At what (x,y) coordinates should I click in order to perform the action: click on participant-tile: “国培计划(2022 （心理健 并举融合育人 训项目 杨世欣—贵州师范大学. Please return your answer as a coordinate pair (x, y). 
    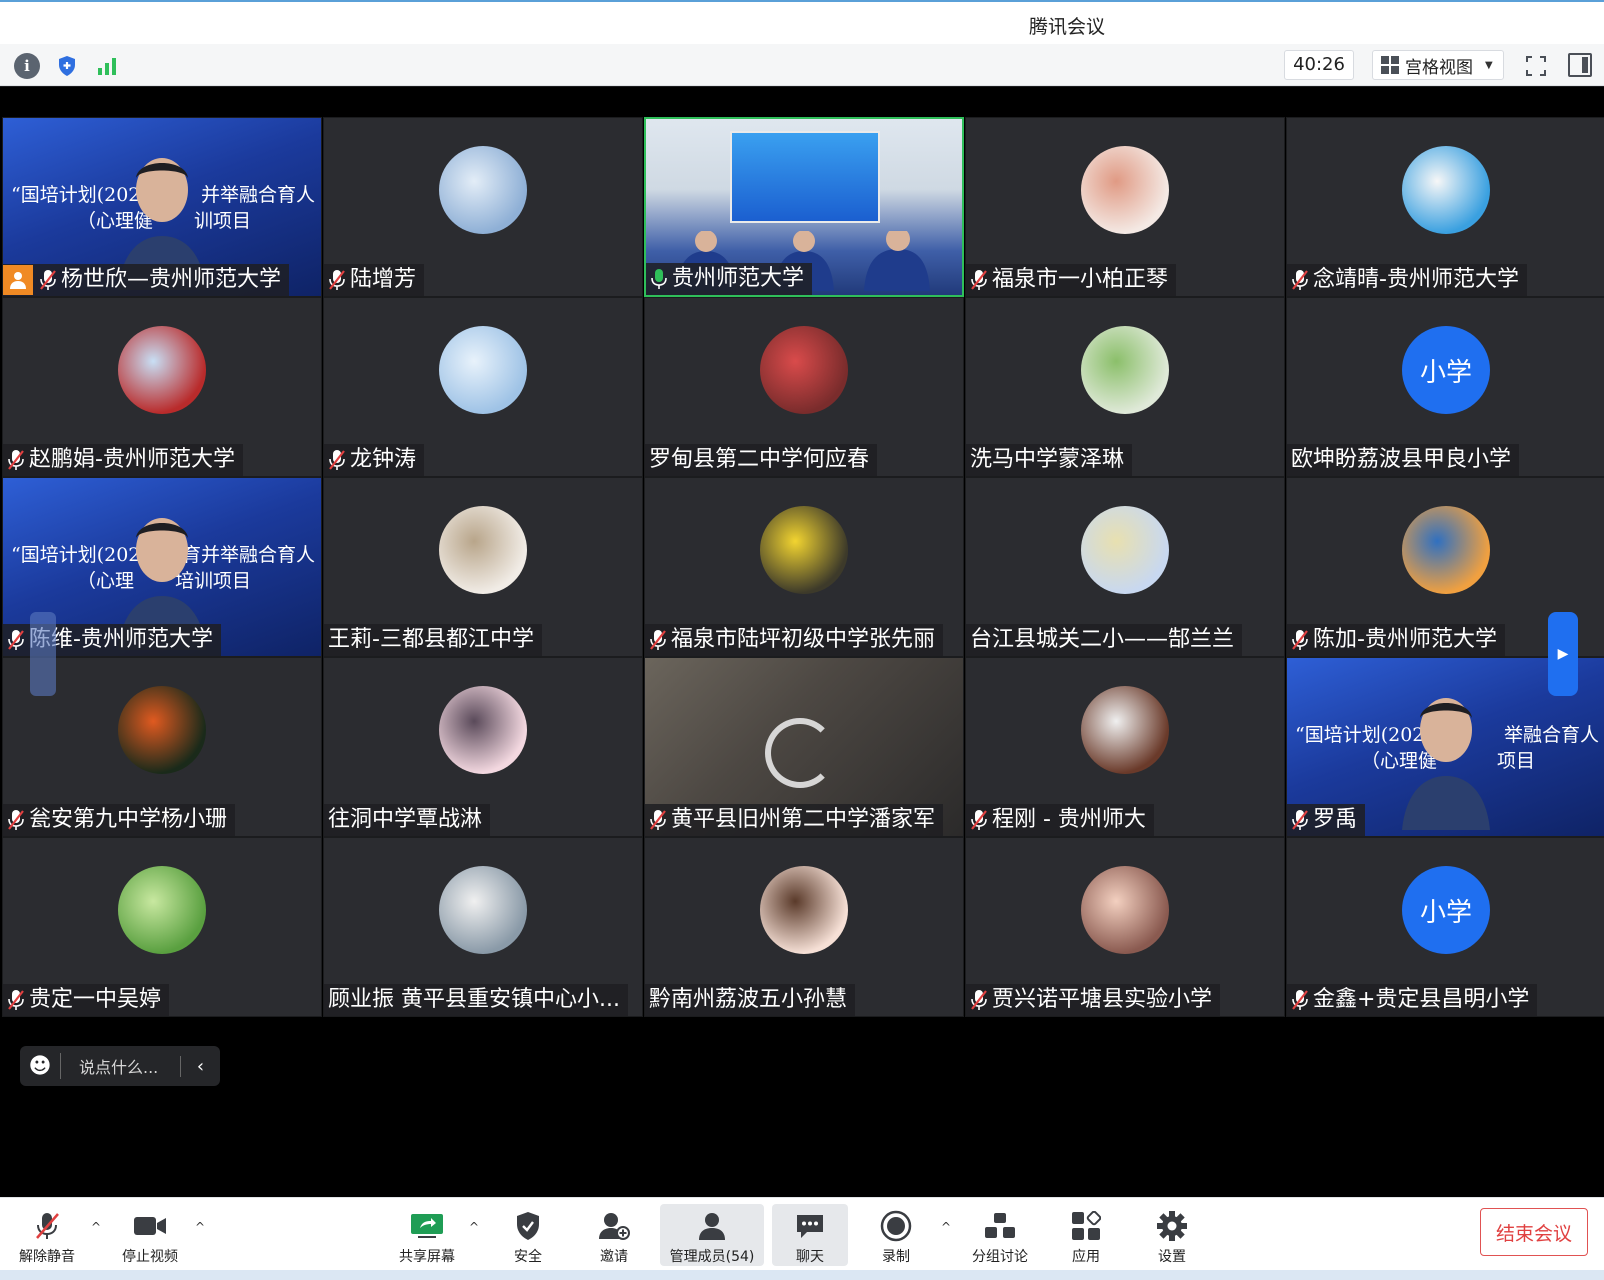
    Looking at the image, I should click on (162, 207).